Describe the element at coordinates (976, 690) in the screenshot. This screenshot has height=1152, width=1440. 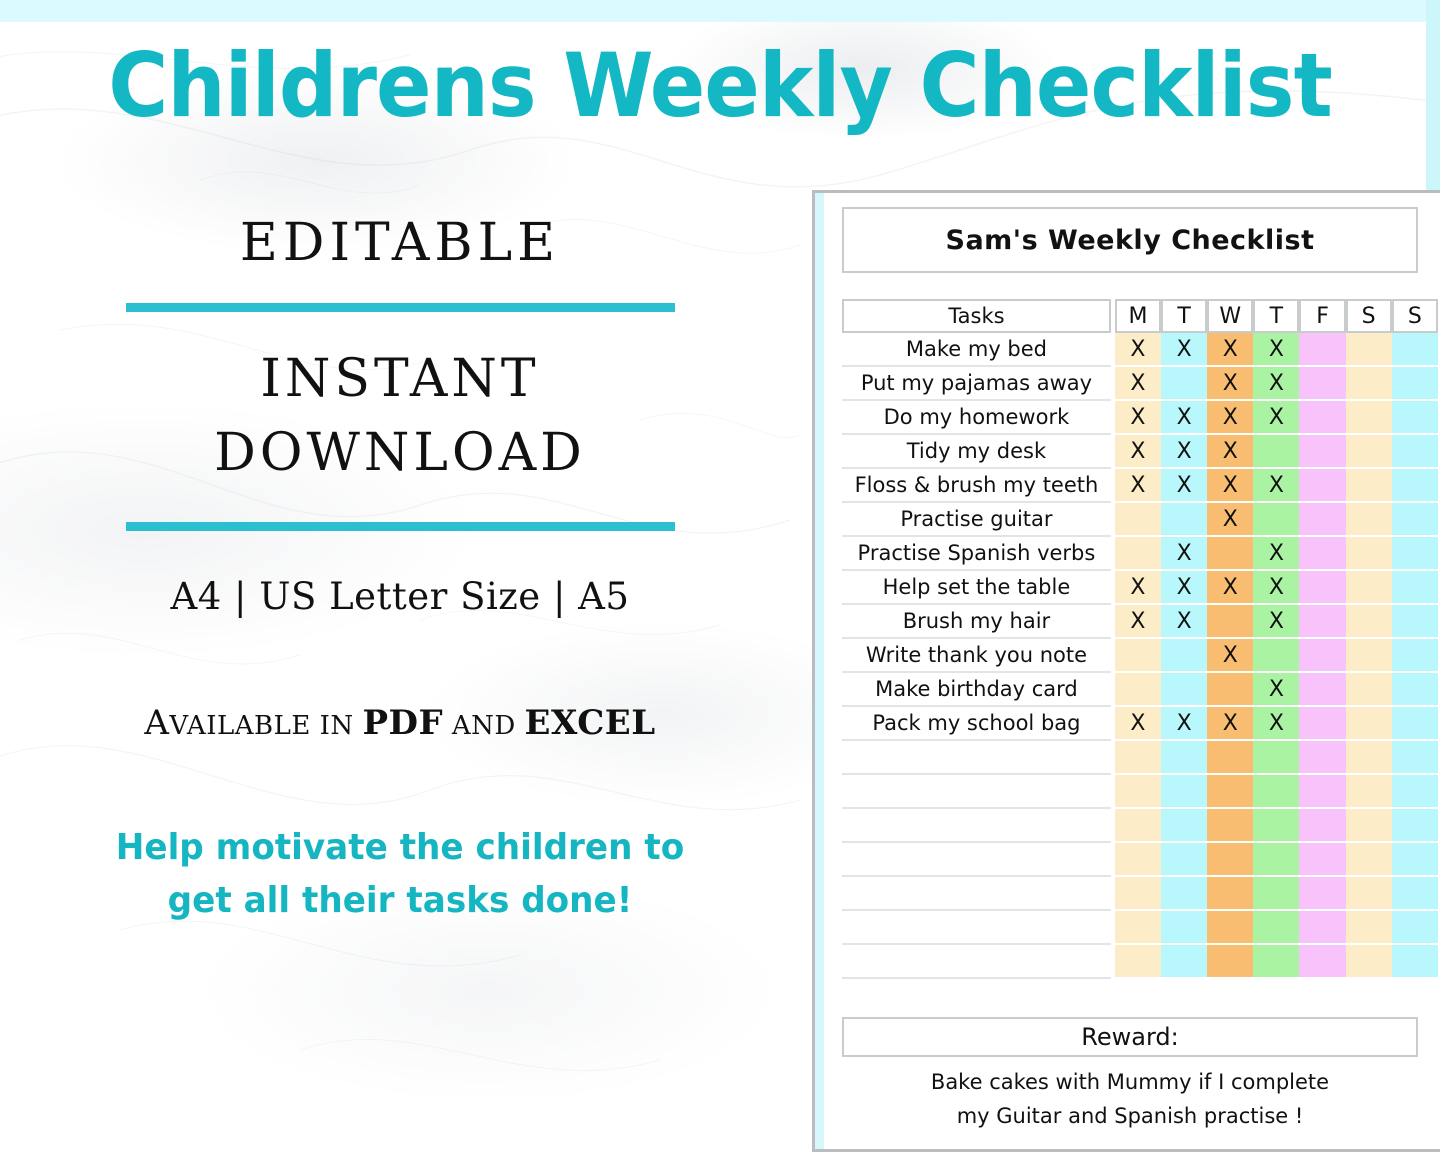
I see `task-cell: Make birthday card` at that location.